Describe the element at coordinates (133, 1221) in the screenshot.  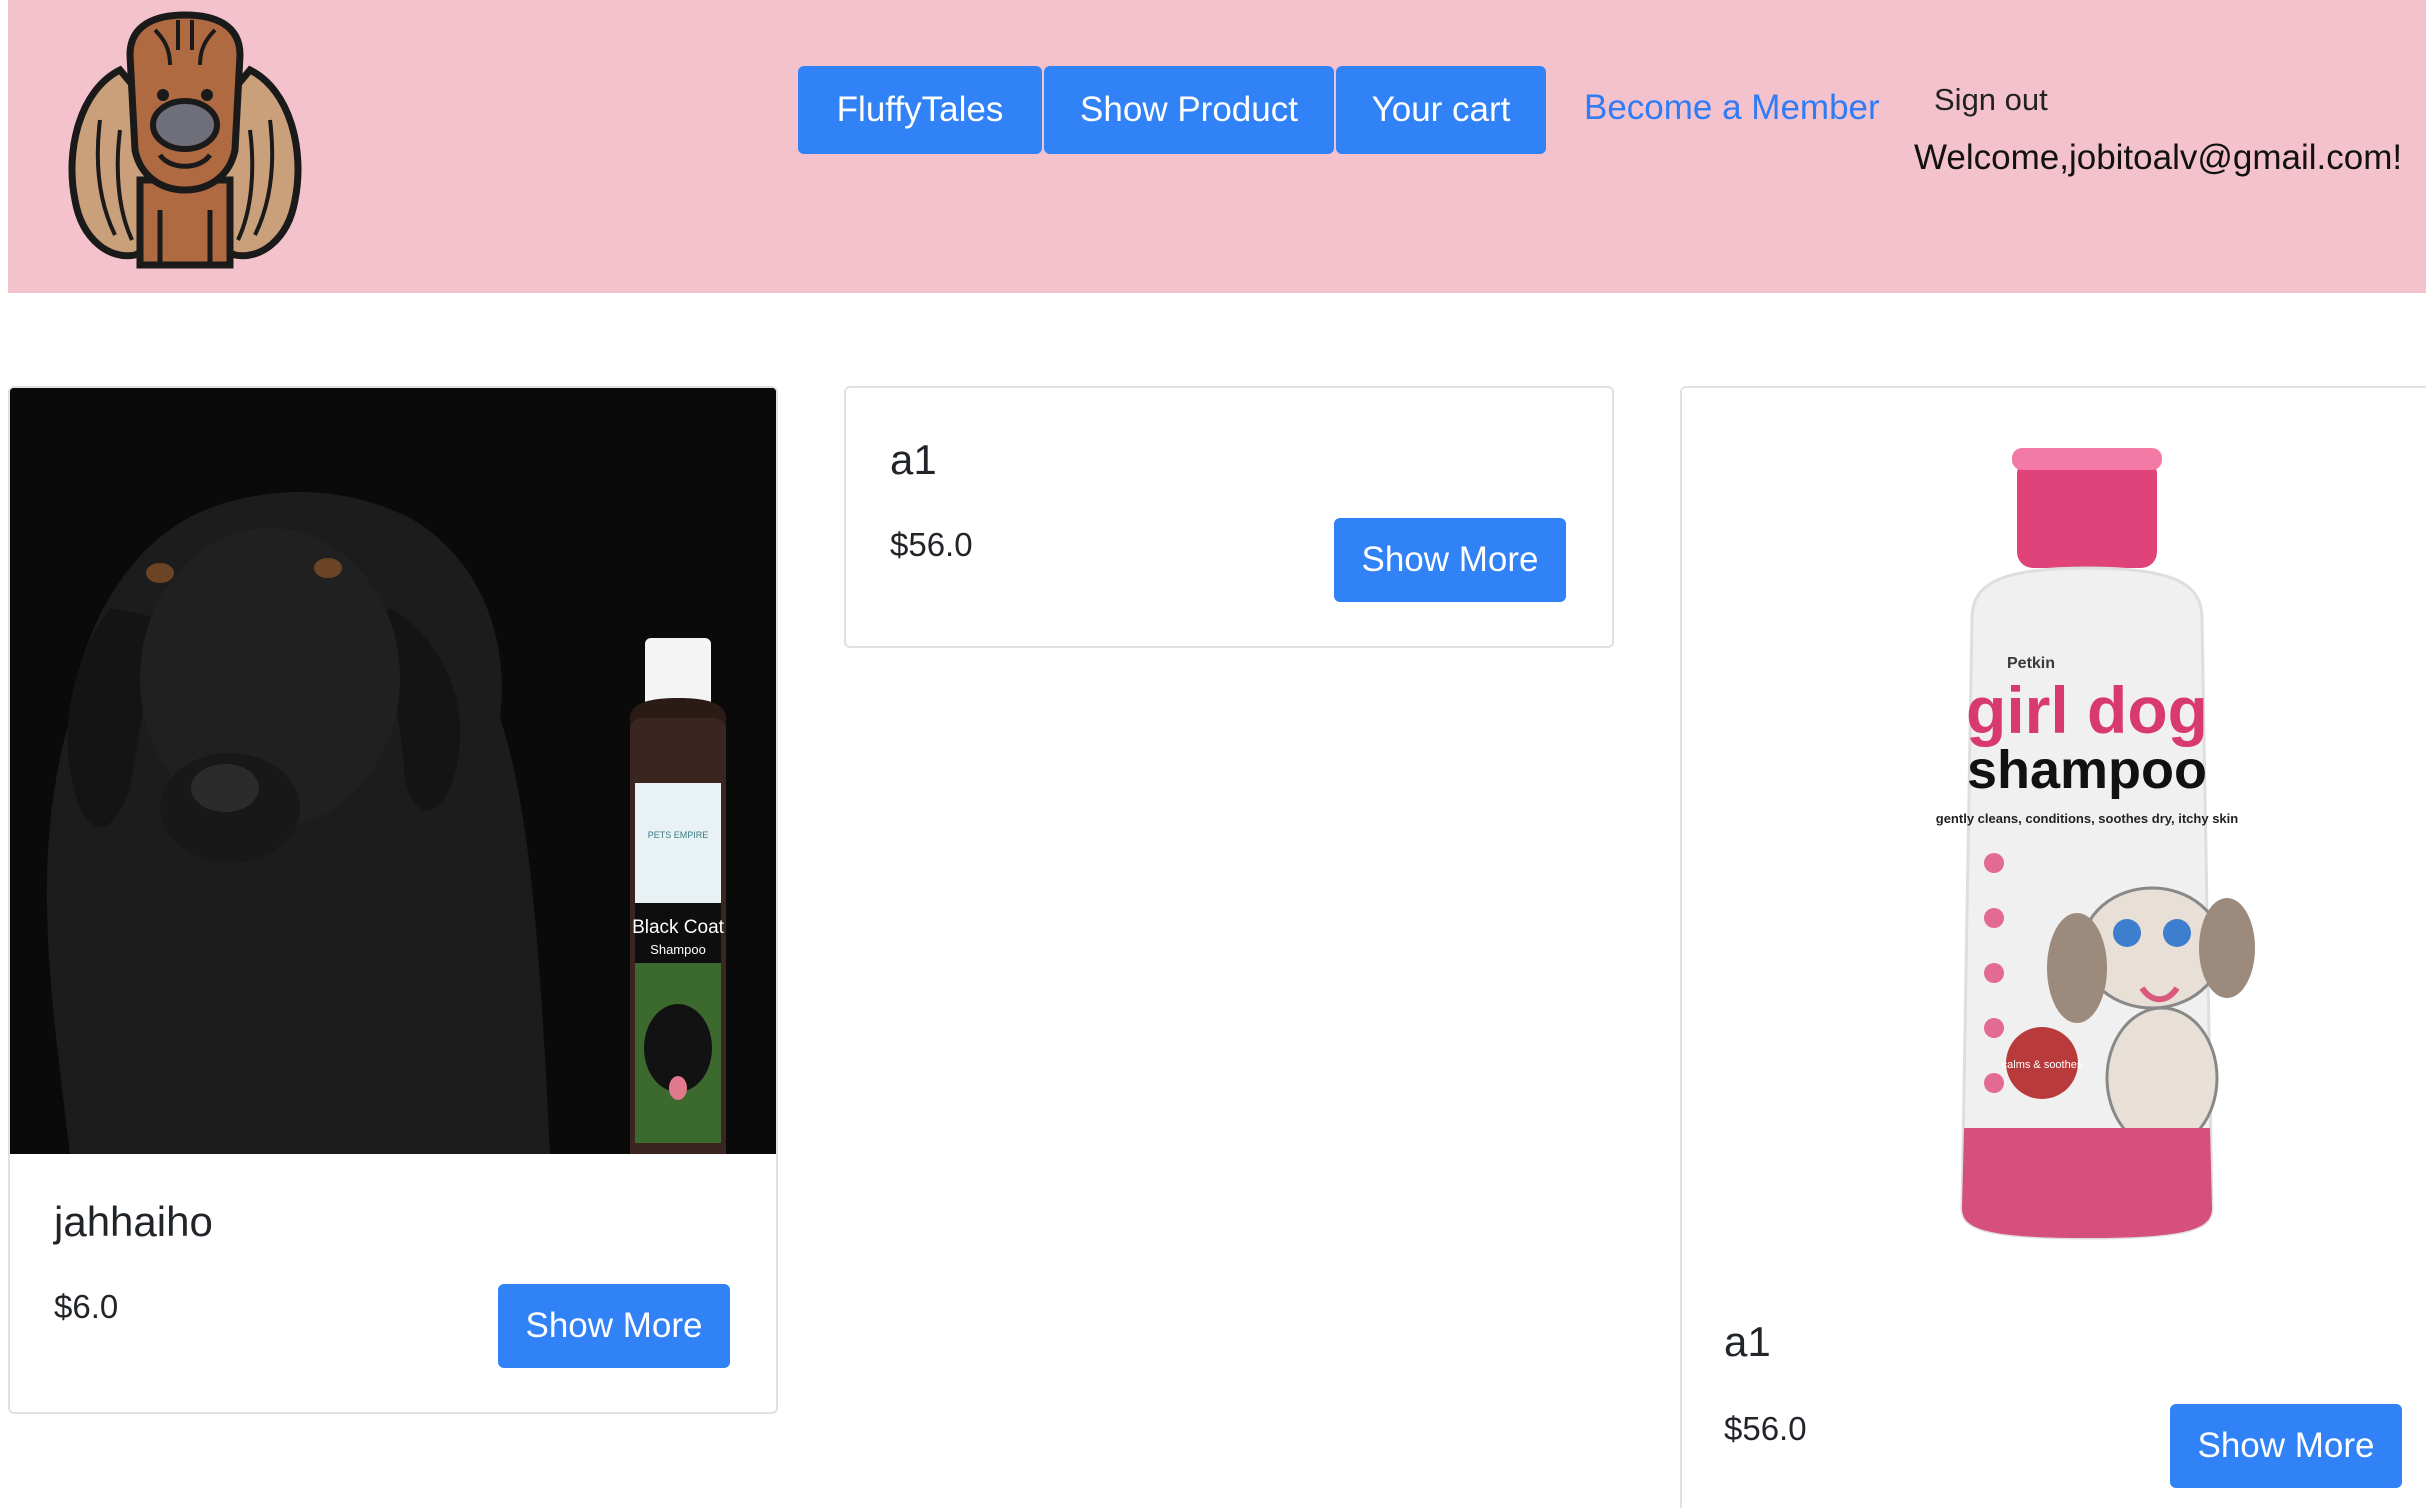
I see `product-title: jahhaiho` at that location.